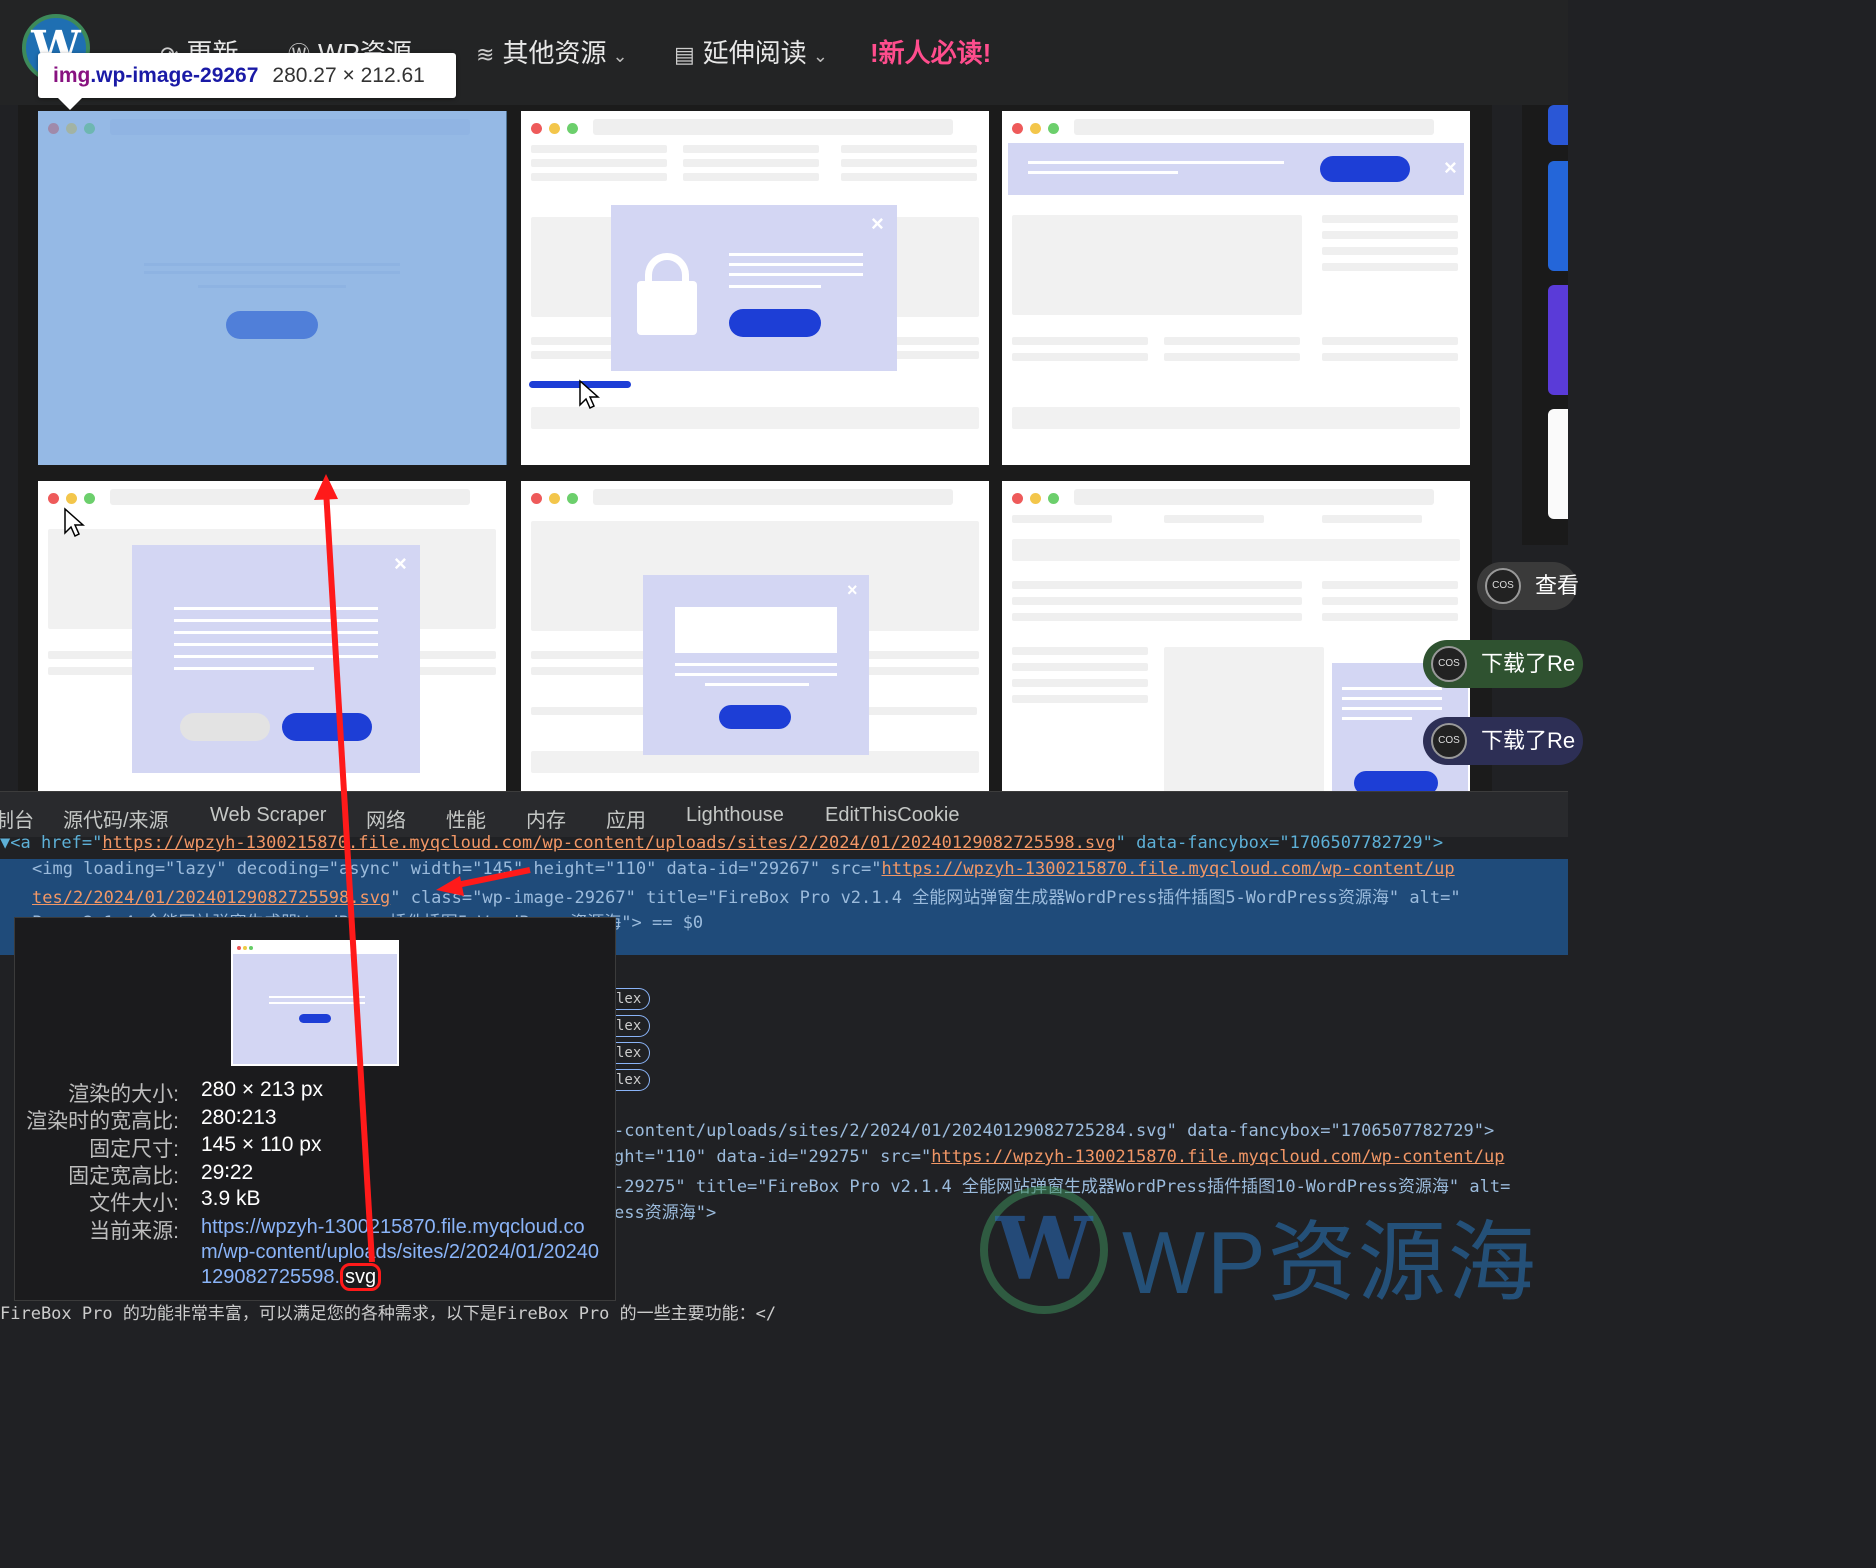 This screenshot has height=1568, width=1876. I want to click on document-icon: ▤, so click(684, 54).